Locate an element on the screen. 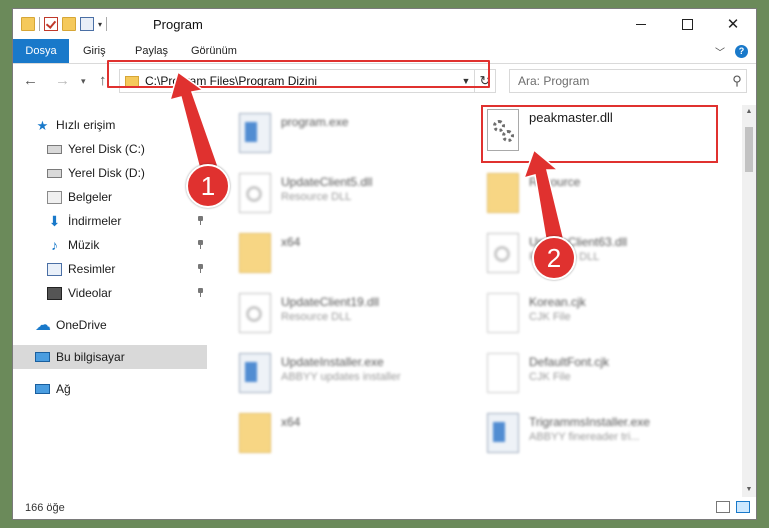 This screenshot has width=769, height=528. file-name: DefaultFont.cjk is located at coordinates (569, 362).